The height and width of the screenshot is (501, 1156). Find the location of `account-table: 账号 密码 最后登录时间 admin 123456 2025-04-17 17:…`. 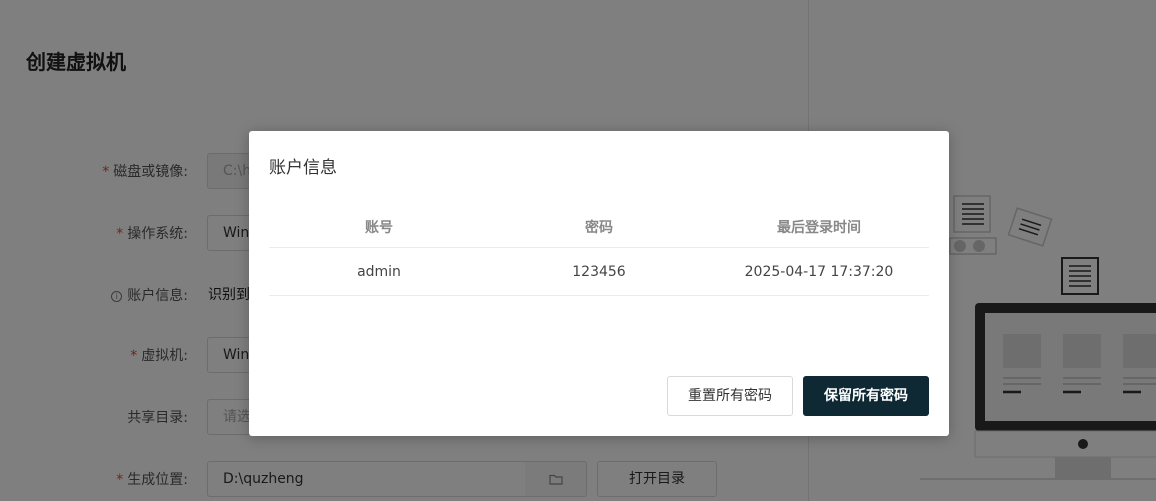

account-table: 账号 密码 最后登录时间 admin 123456 2025-04-17 17:… is located at coordinates (599, 251).